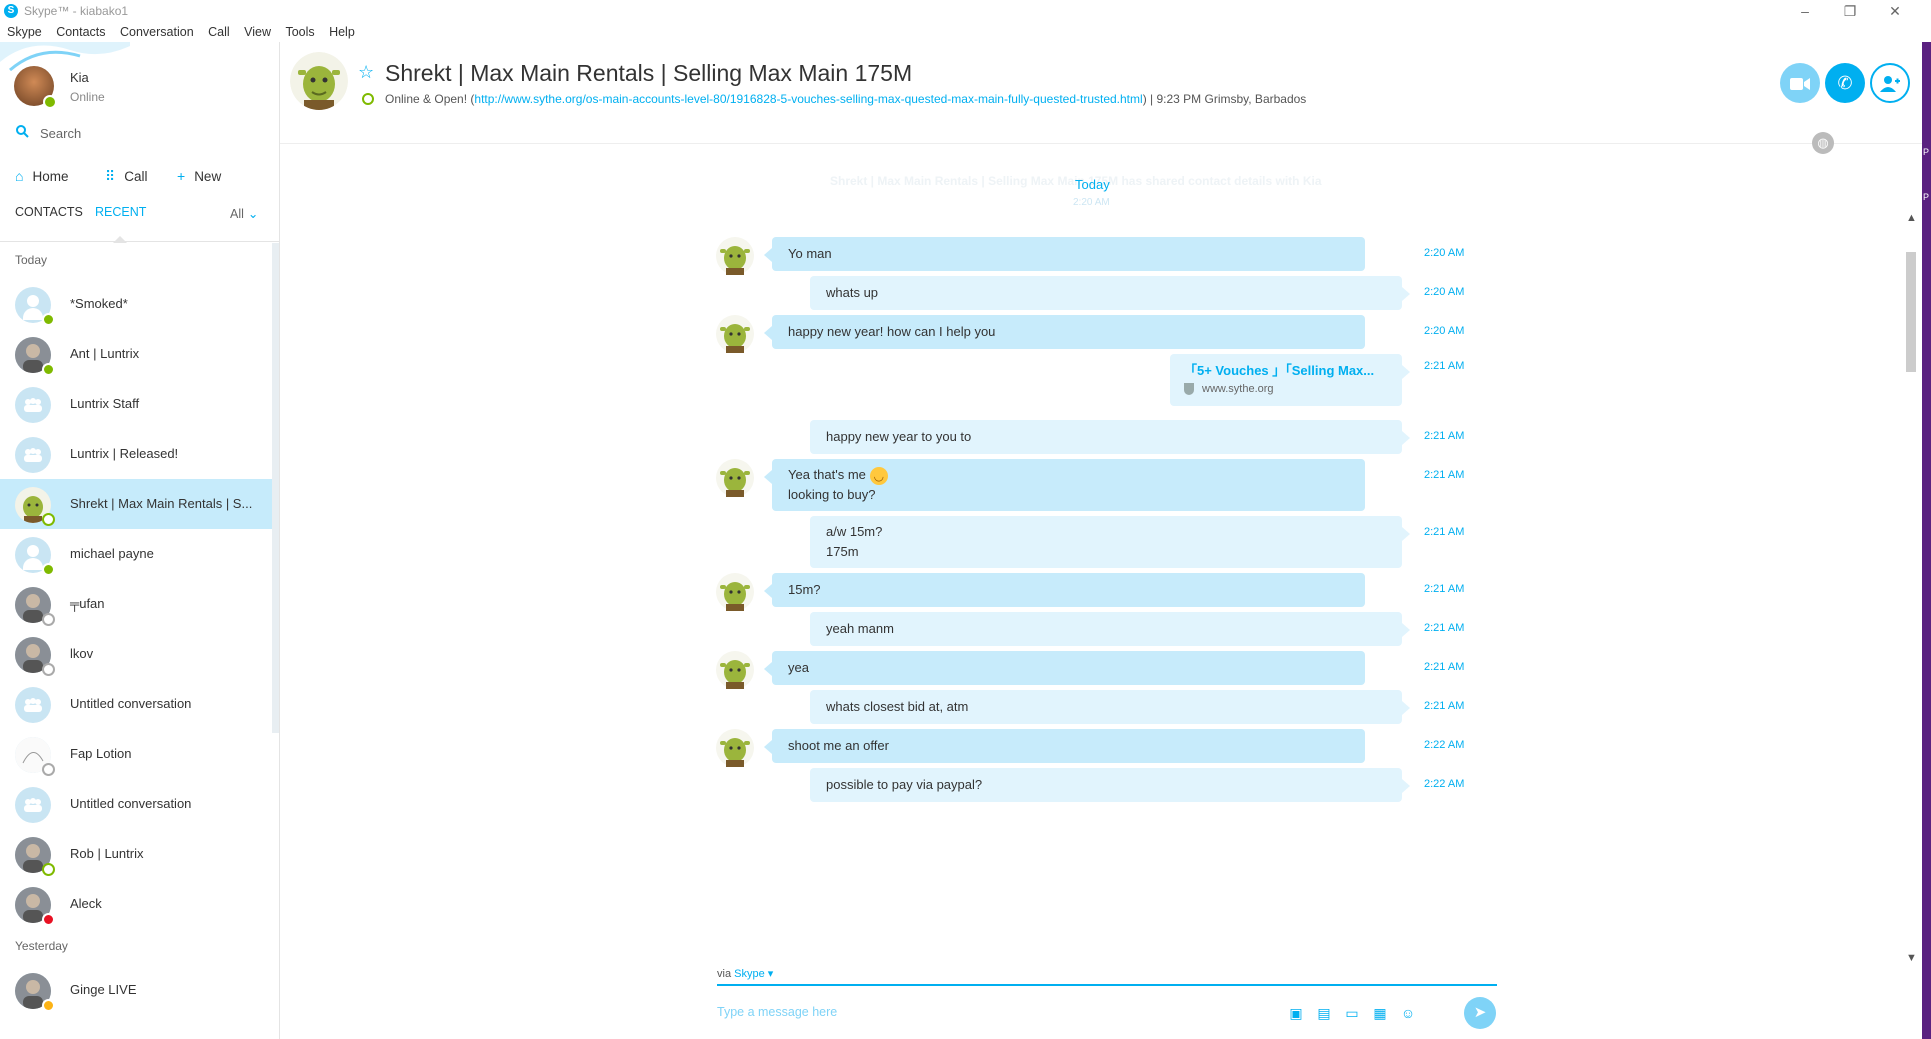 The image size is (1931, 1039). Describe the element at coordinates (1064, 254) in the screenshot. I see `message-bubble: Yo man` at that location.